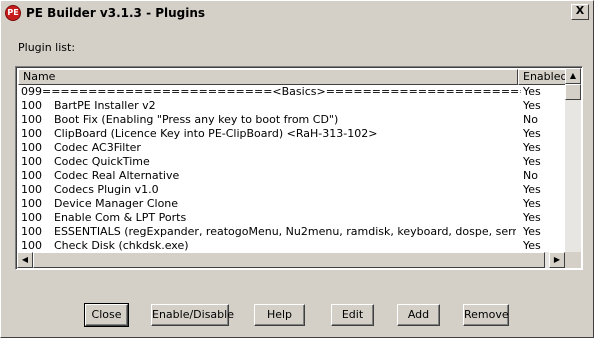  I want to click on vertical-scroll-thumb, so click(573, 92).